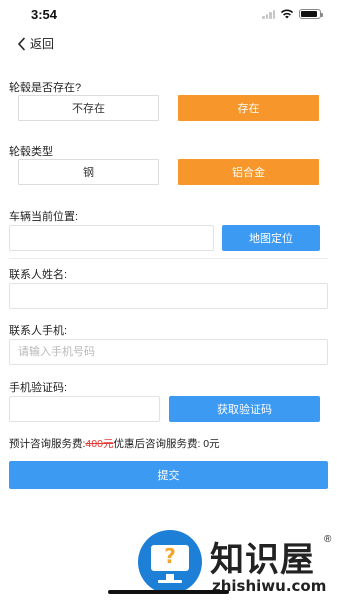 This screenshot has width=337, height=600. Describe the element at coordinates (157, 444) in the screenshot. I see `fee-after-label: 优惠后咨询服务费:` at that location.